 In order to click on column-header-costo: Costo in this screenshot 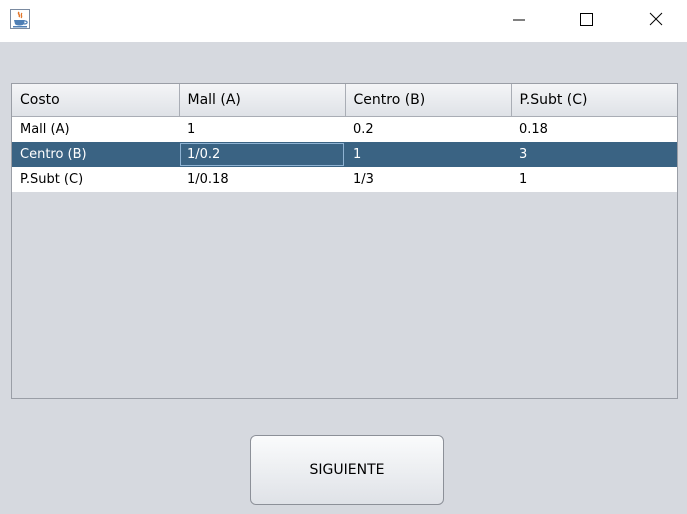, I will do `click(96, 100)`.